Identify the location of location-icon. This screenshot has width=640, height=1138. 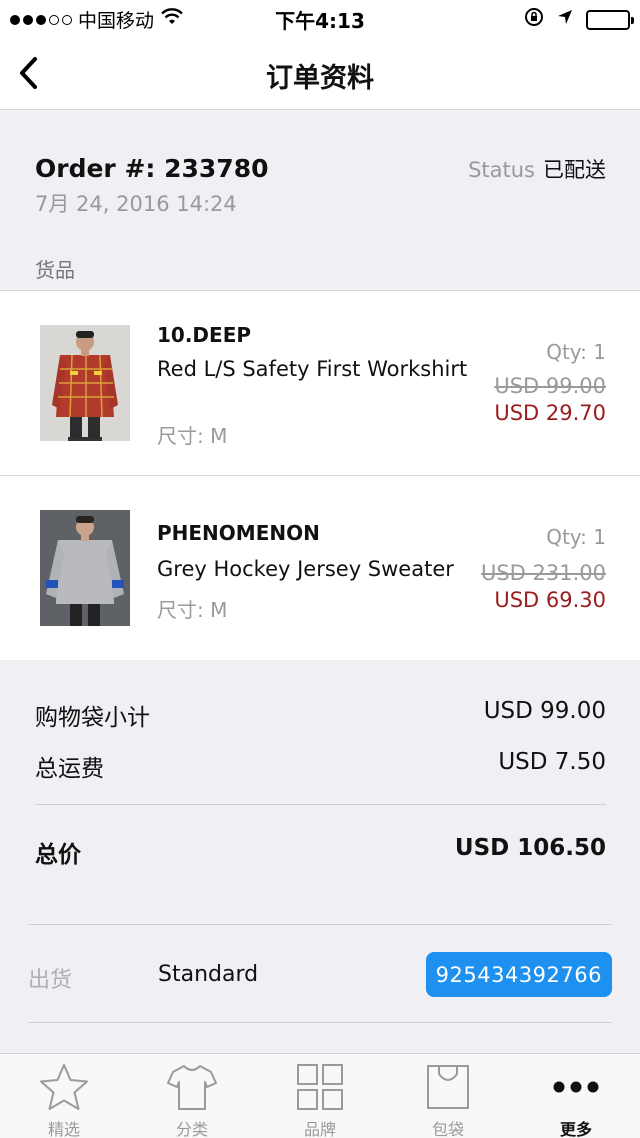
(565, 19).